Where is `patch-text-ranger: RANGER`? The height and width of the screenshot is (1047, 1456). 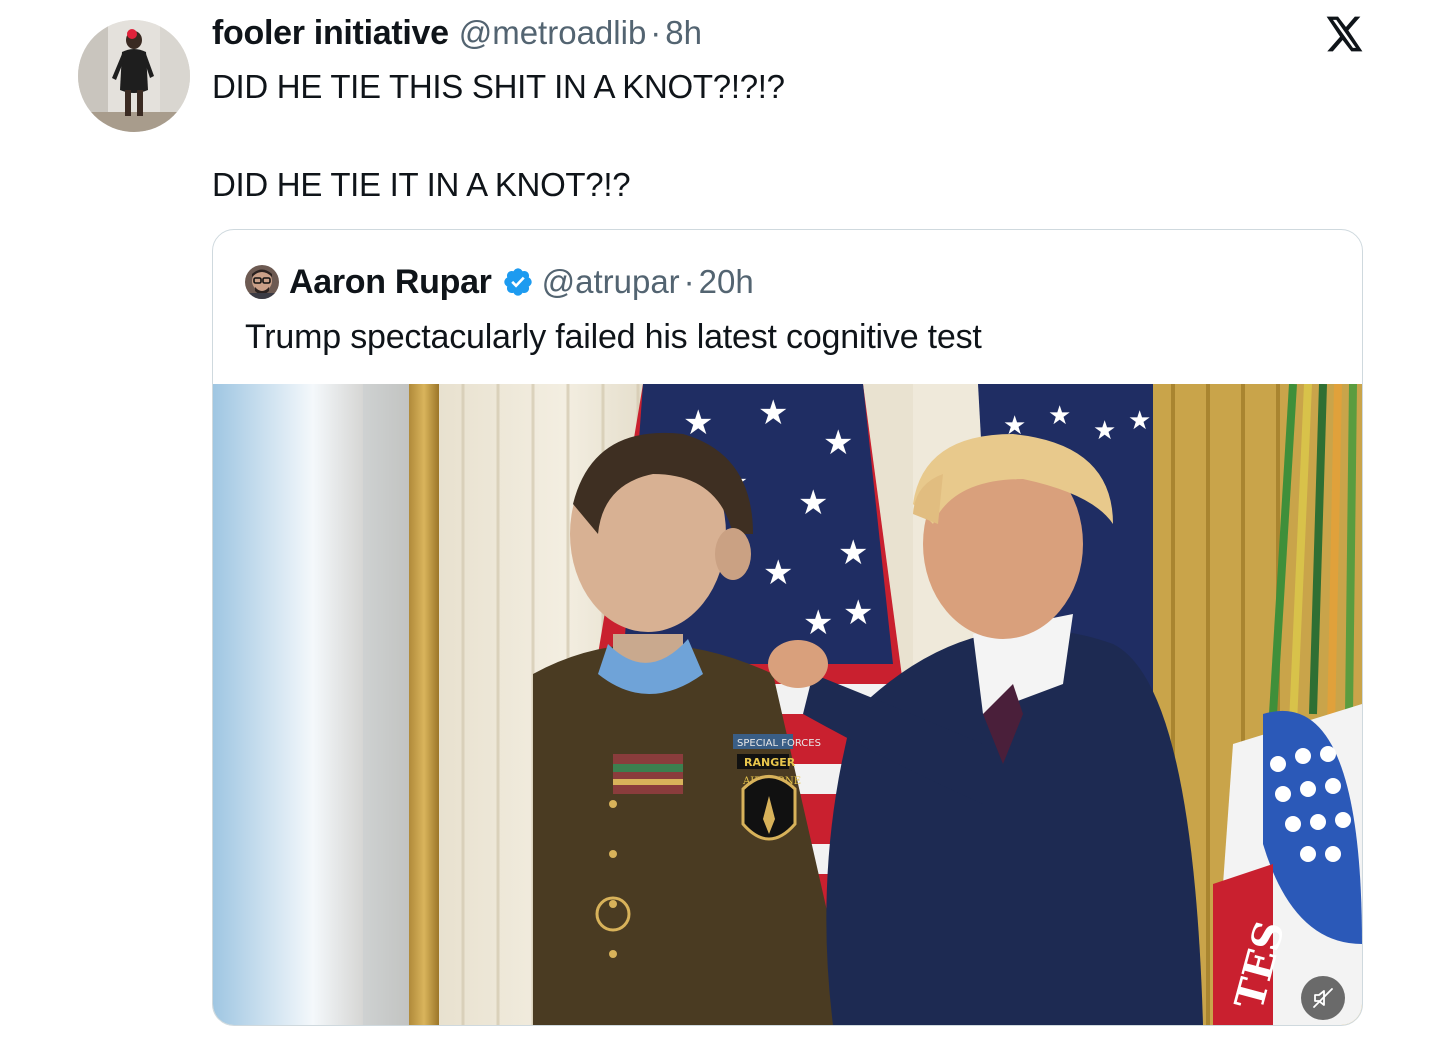
patch-text-ranger: RANGER is located at coordinates (770, 762).